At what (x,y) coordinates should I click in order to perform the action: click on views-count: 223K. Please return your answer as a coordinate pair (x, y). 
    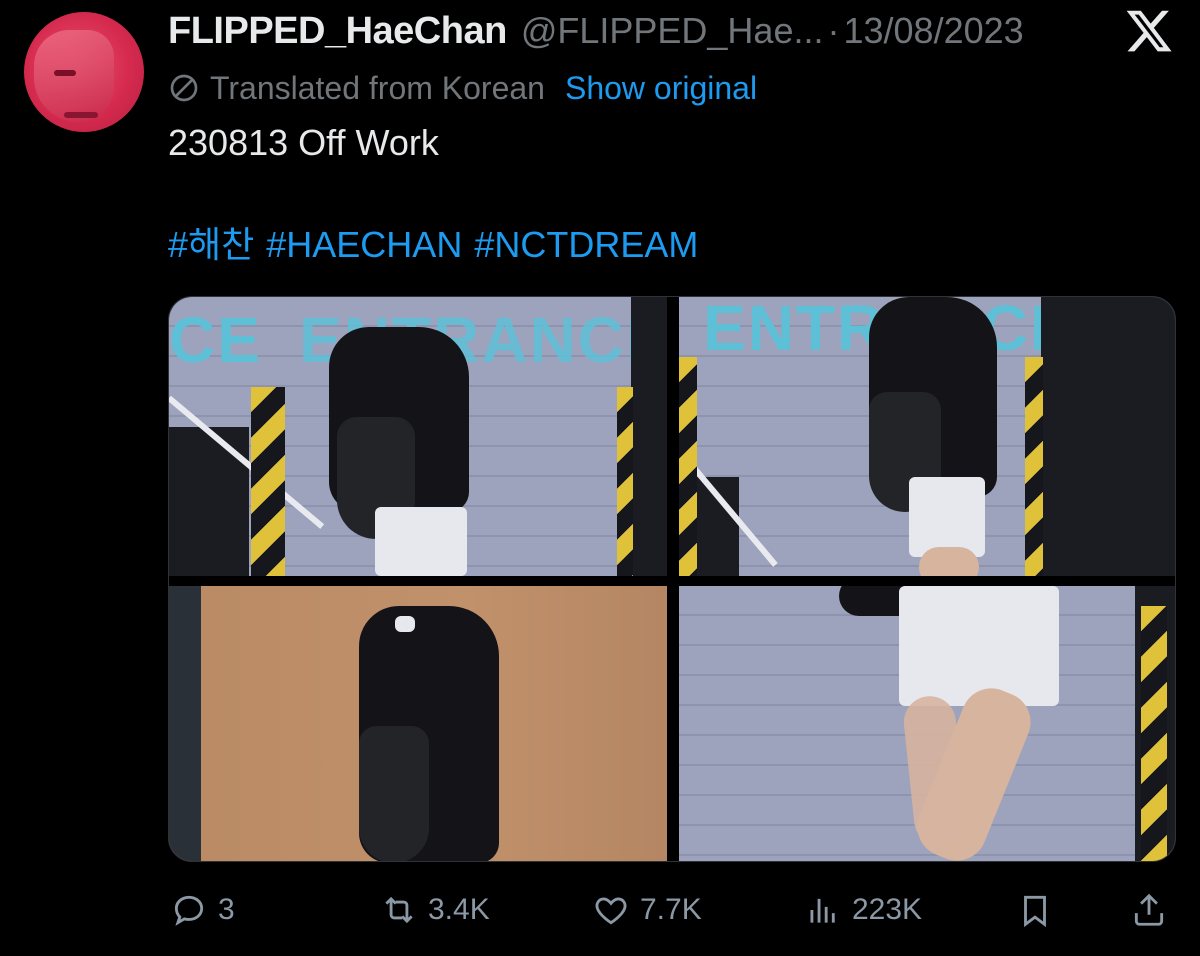
    Looking at the image, I should click on (887, 909).